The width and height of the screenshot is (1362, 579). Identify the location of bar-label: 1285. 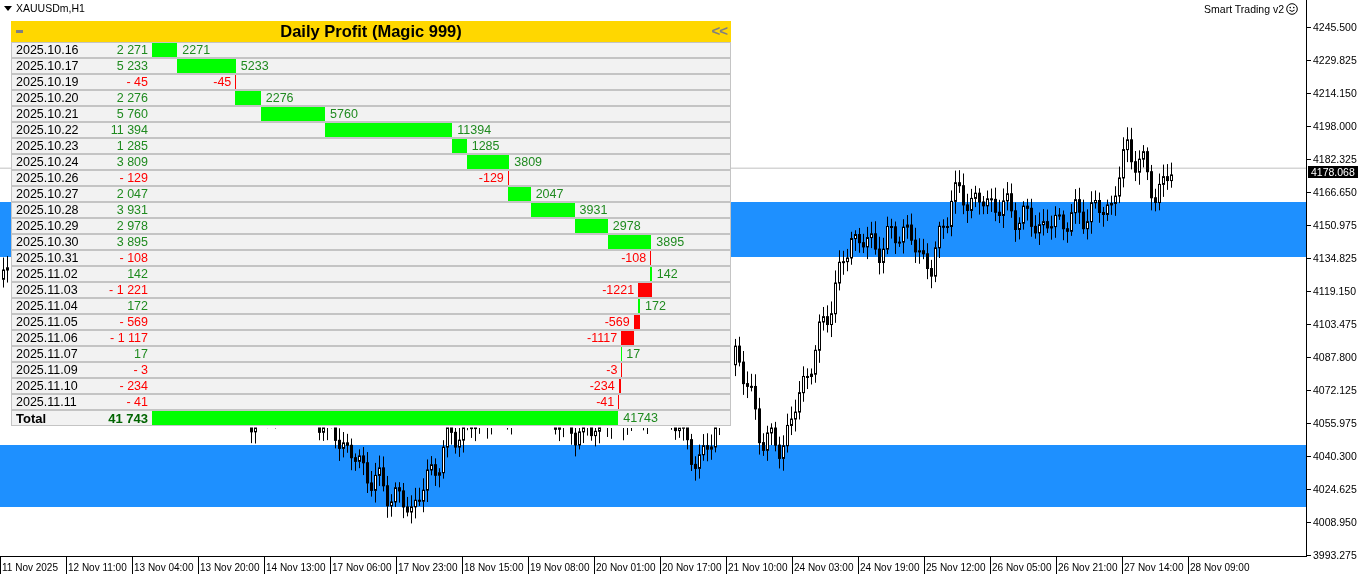
(485, 146).